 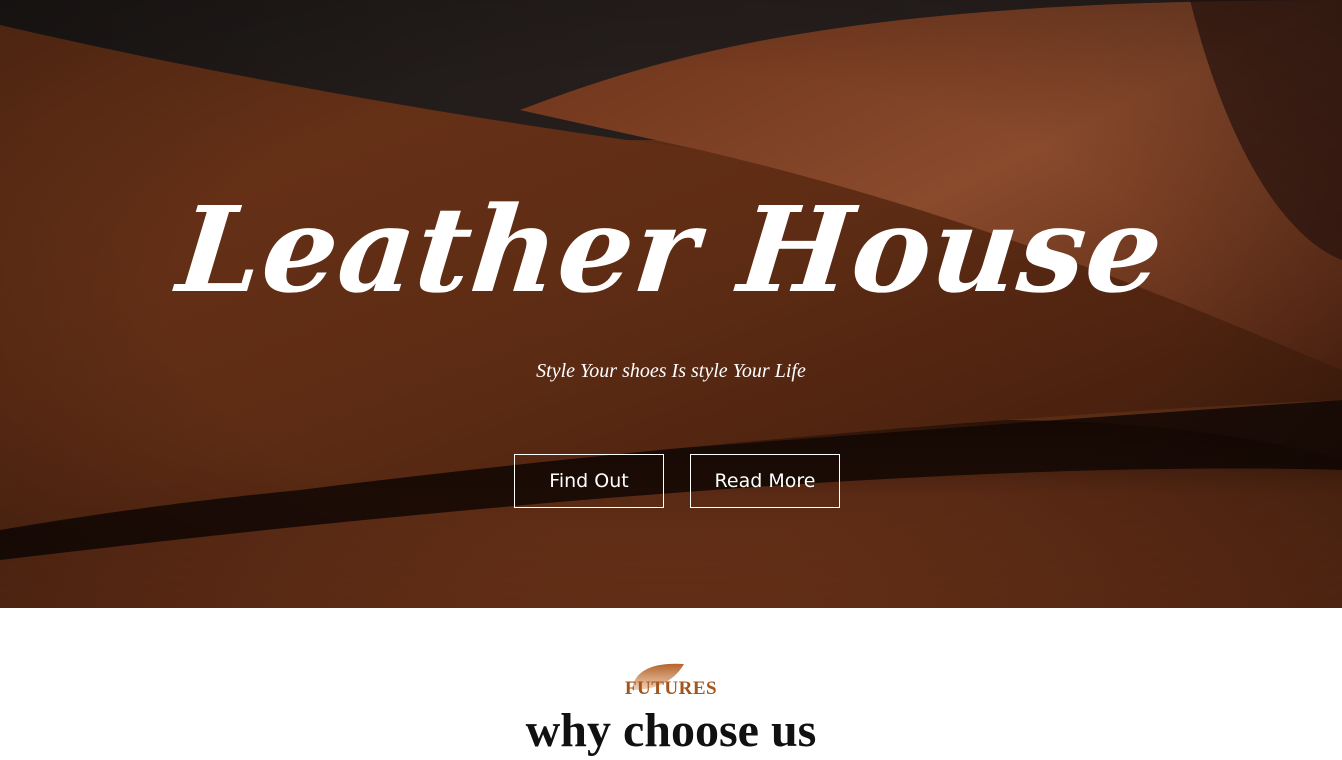 What do you see at coordinates (671, 730) in the screenshot?
I see `section-title: why choose us` at bounding box center [671, 730].